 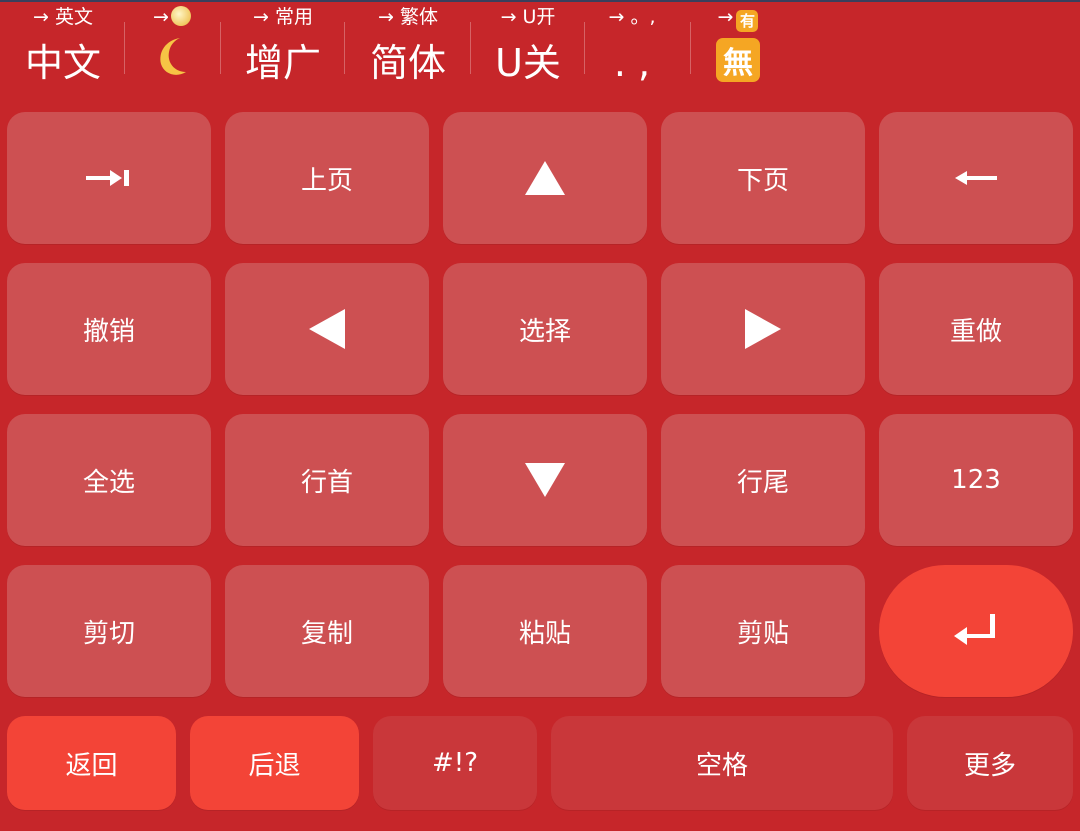 I want to click on space-label: 空格, so click(x=721, y=765).